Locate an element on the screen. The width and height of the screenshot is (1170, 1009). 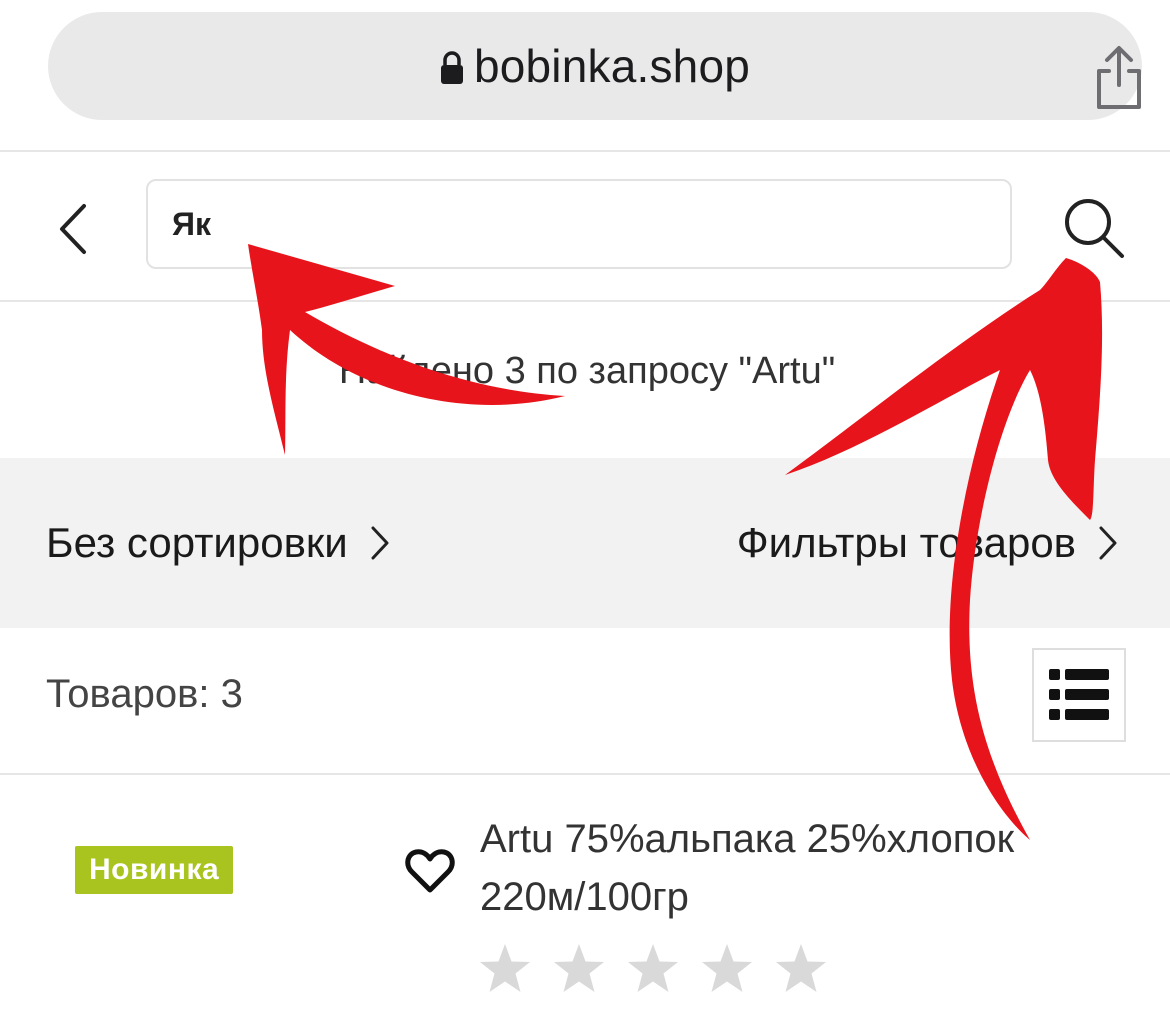
search-input is located at coordinates (579, 224).